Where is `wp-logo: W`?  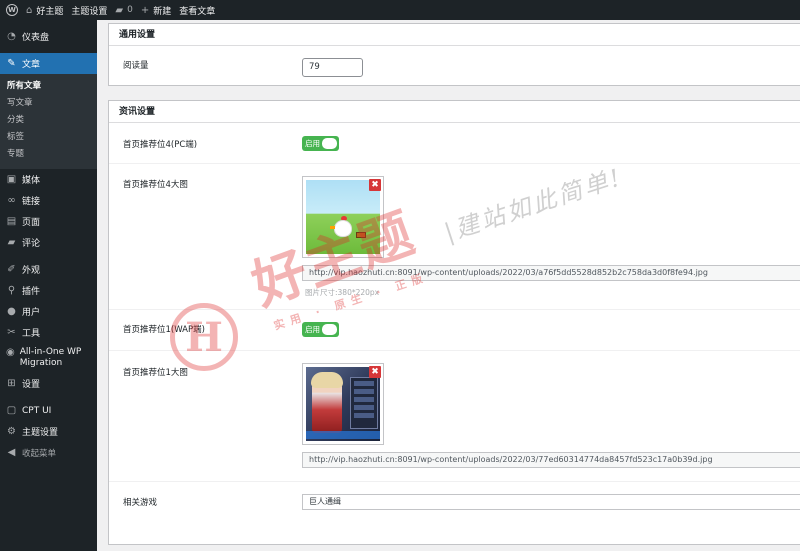 wp-logo: W is located at coordinates (12, 10).